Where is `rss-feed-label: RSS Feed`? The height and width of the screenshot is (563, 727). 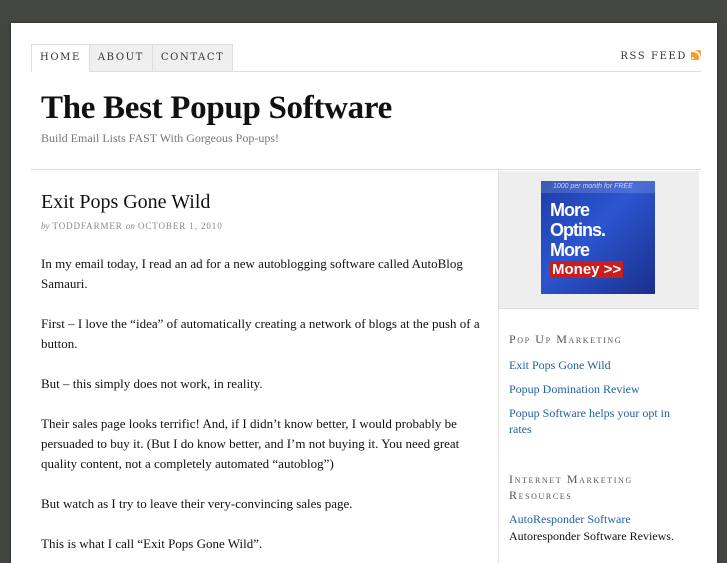
rss-feed-label: RSS Feed is located at coordinates (653, 56).